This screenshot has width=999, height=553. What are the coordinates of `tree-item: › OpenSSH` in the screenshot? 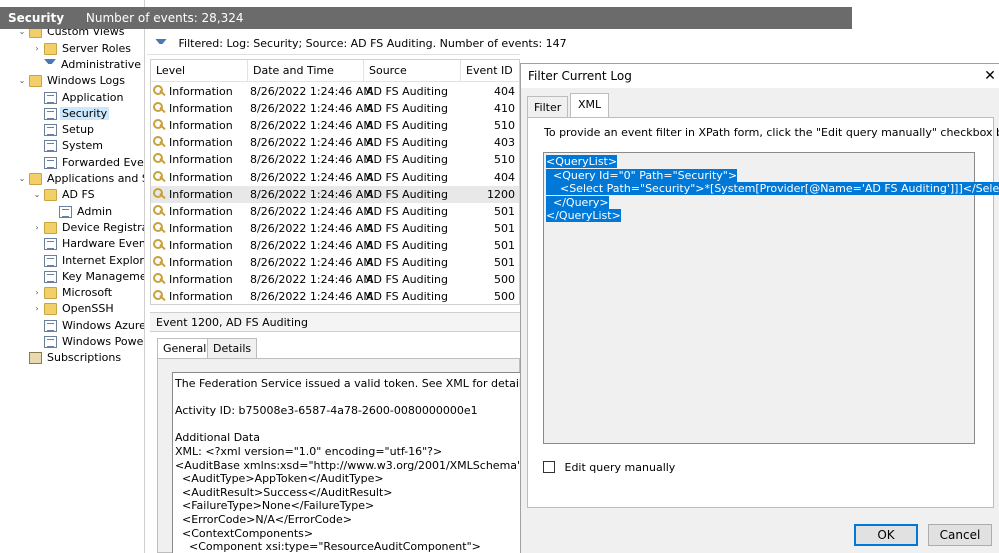 It's located at (74, 309).